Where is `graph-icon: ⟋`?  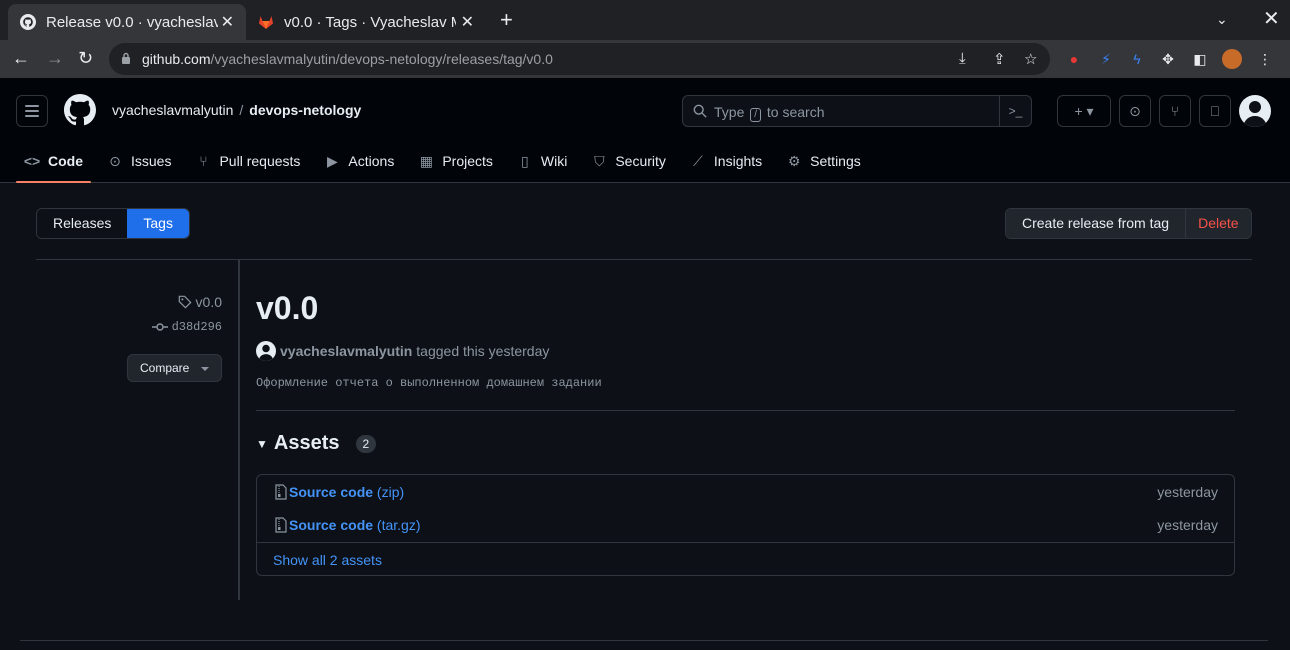
graph-icon: ⟋ is located at coordinates (698, 160).